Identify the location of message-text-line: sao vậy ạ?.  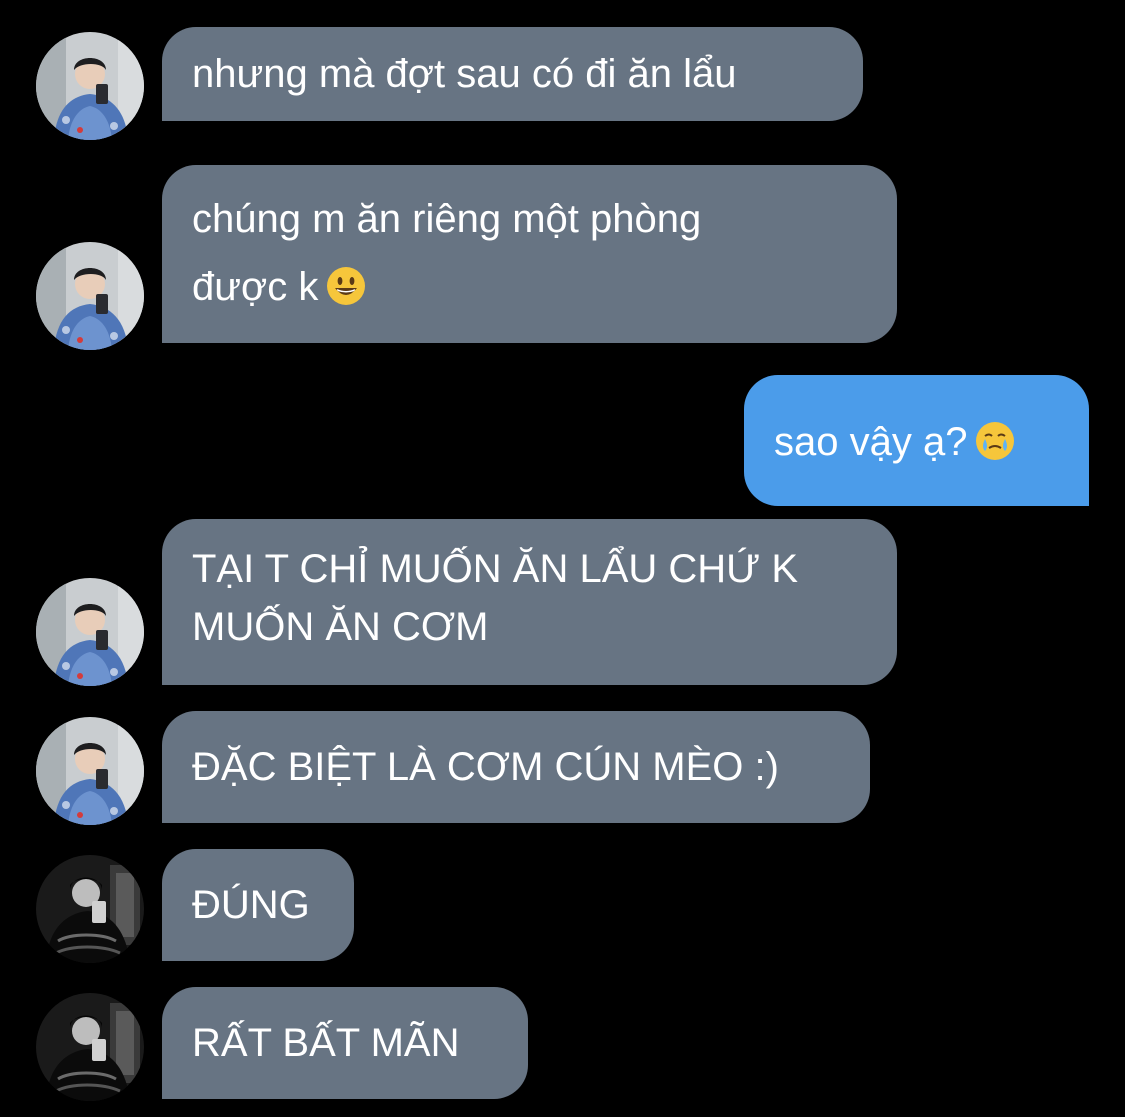
(916, 442).